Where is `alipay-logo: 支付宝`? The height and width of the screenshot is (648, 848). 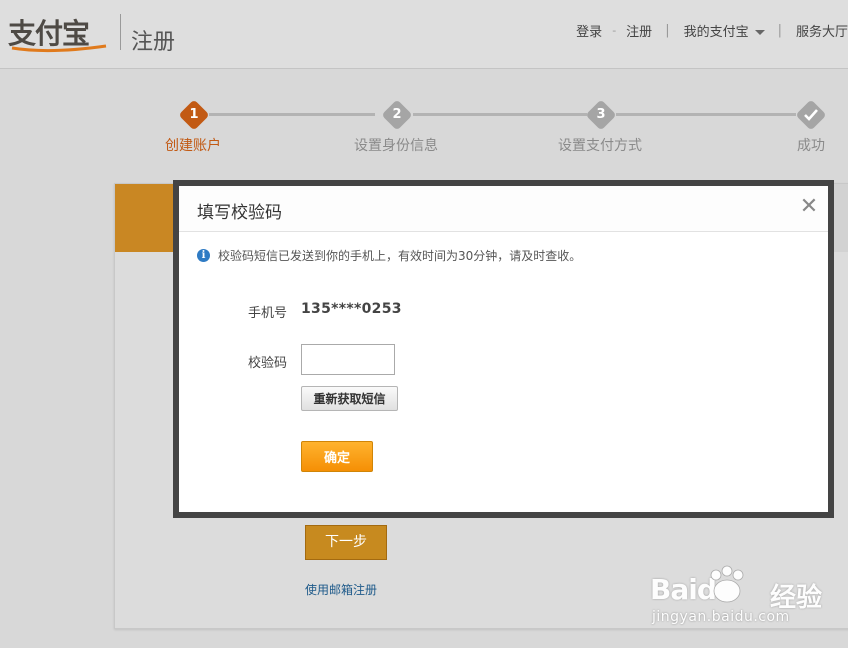 alipay-logo: 支付宝 is located at coordinates (57, 33).